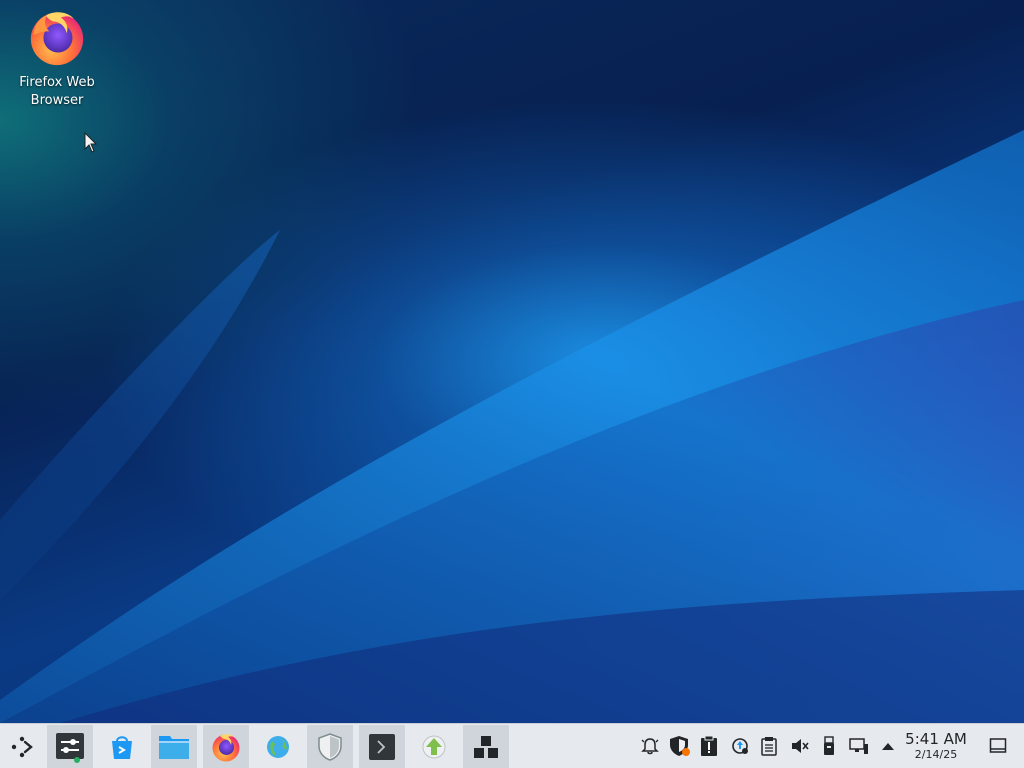  I want to click on clock-date: 2/14/25, so click(936, 754).